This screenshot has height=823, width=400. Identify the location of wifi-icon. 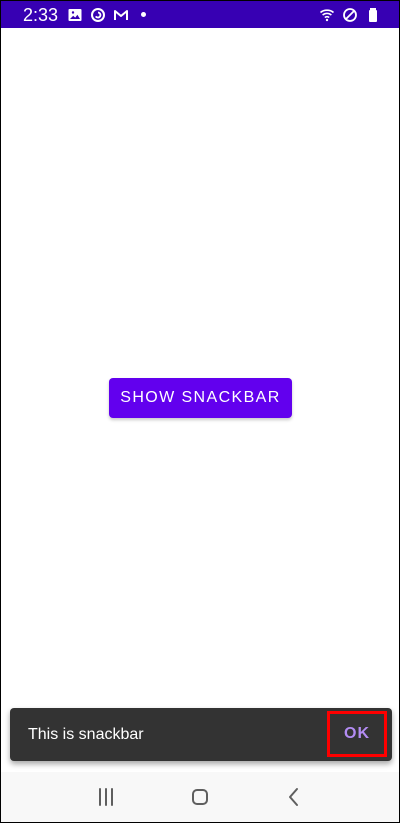
(327, 15).